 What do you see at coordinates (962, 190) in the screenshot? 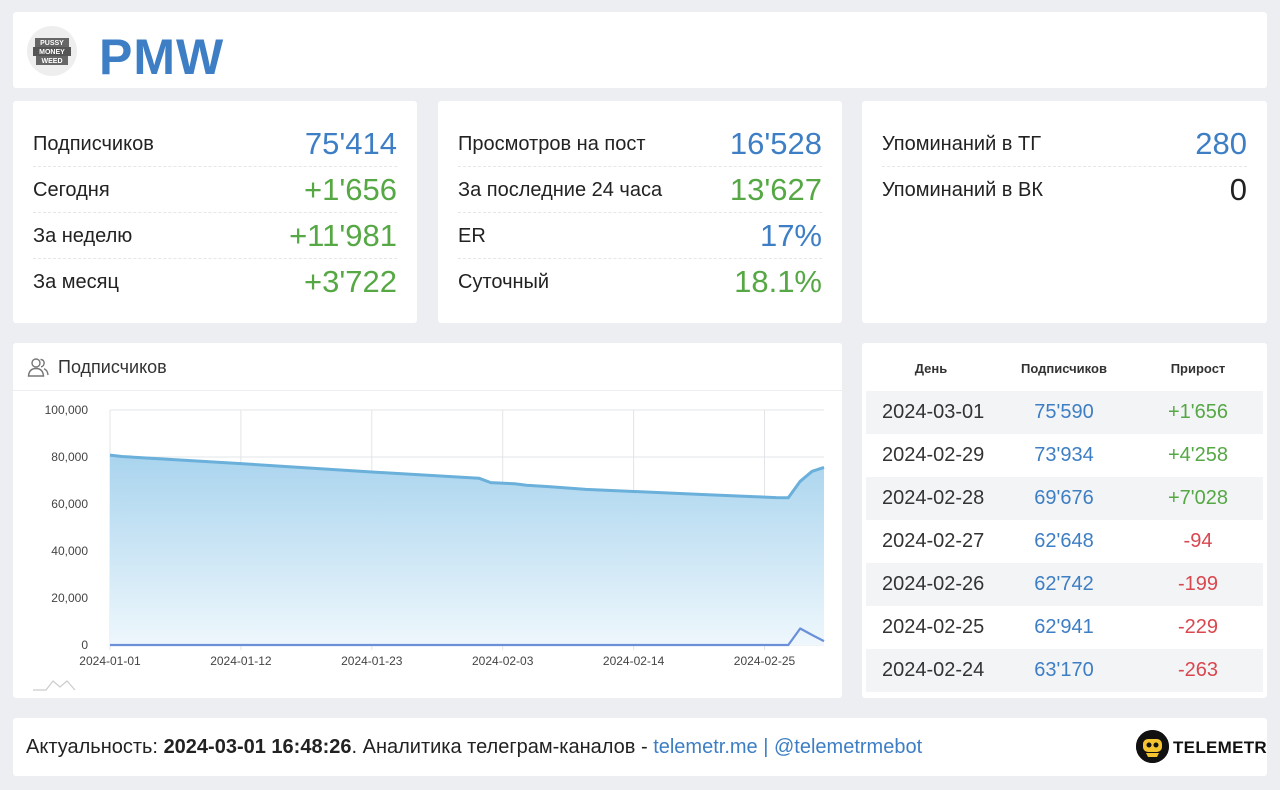
I see `stat-label: Упоминаний в ВК` at bounding box center [962, 190].